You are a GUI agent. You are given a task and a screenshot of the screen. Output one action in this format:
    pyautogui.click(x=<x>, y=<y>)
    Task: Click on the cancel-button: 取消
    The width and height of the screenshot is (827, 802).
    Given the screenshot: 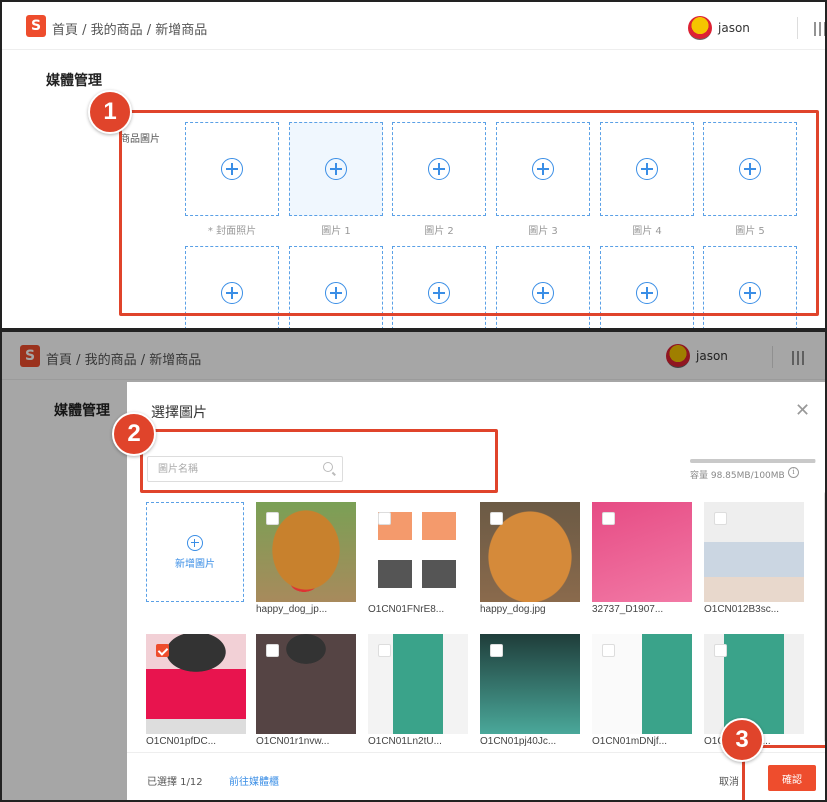 What is the action you would take?
    pyautogui.click(x=729, y=780)
    